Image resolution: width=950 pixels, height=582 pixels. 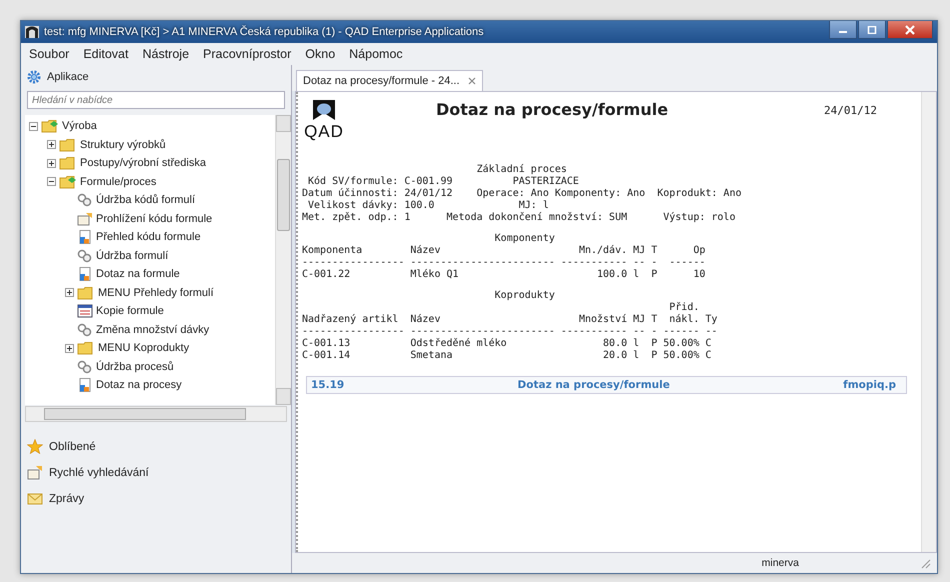 What do you see at coordinates (148, 237) in the screenshot?
I see `tree-item: Přehled kódu formule` at bounding box center [148, 237].